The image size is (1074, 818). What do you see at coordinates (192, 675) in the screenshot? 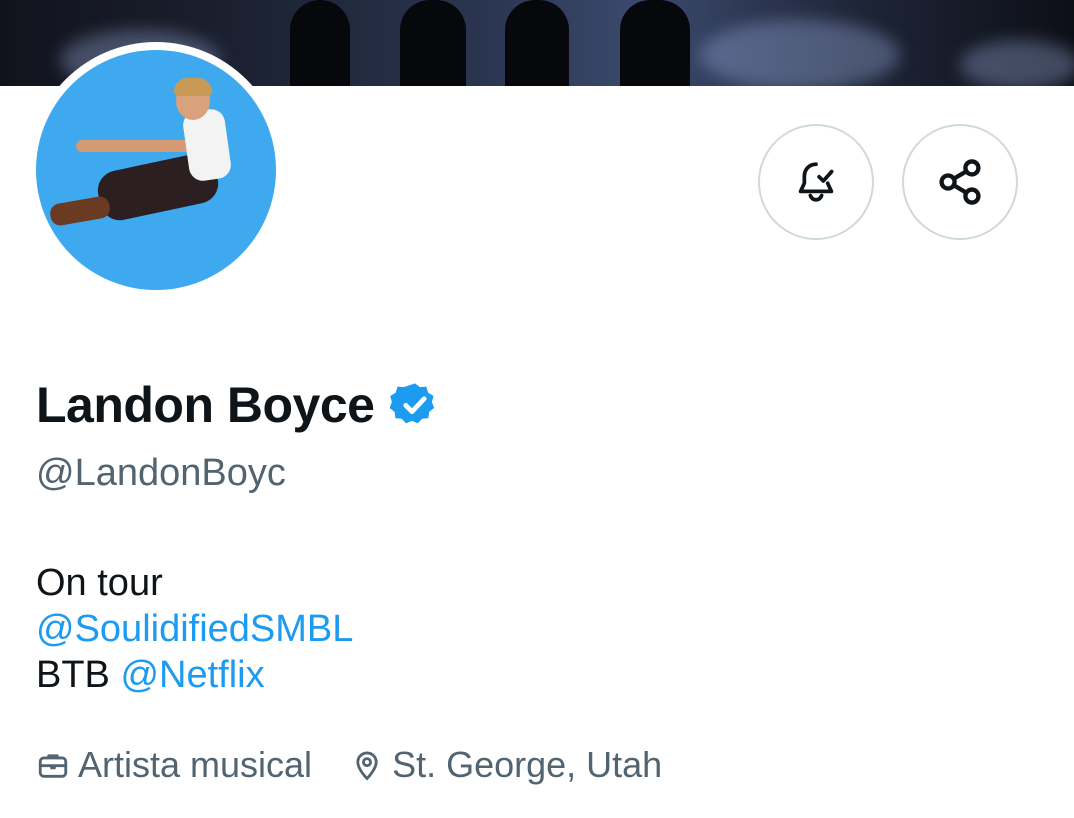
I see `mention-link-netflix: @Netflix` at bounding box center [192, 675].